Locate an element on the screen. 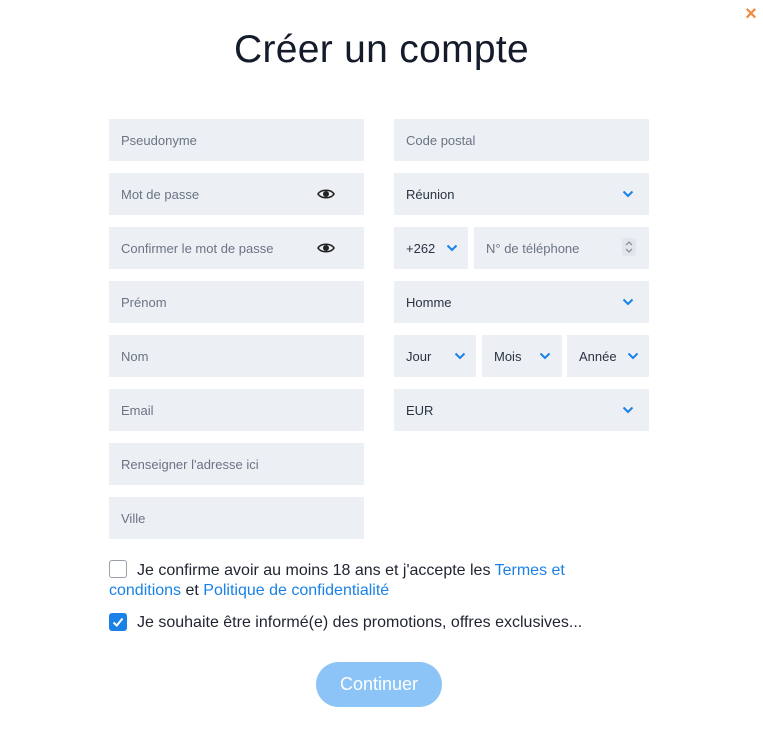 Image resolution: width=763 pixels, height=741 pixels. terms-link-continued: conditions is located at coordinates (145, 590).